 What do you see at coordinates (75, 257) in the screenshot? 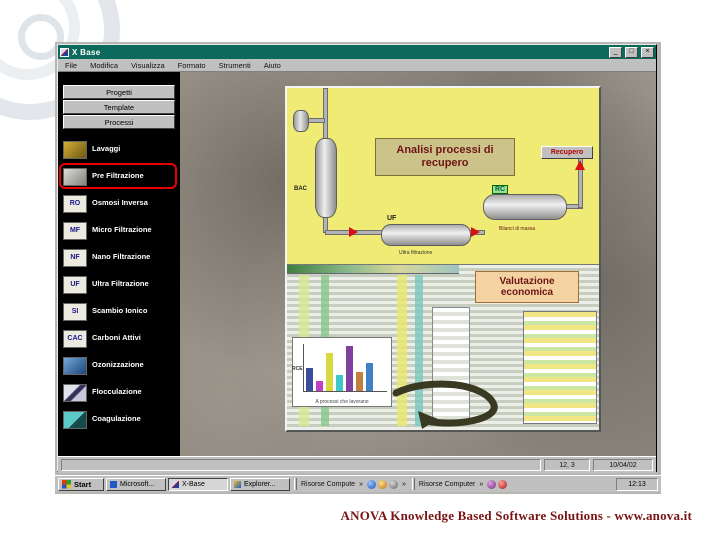
I see `nano-filtrazione-icon: NF` at bounding box center [75, 257].